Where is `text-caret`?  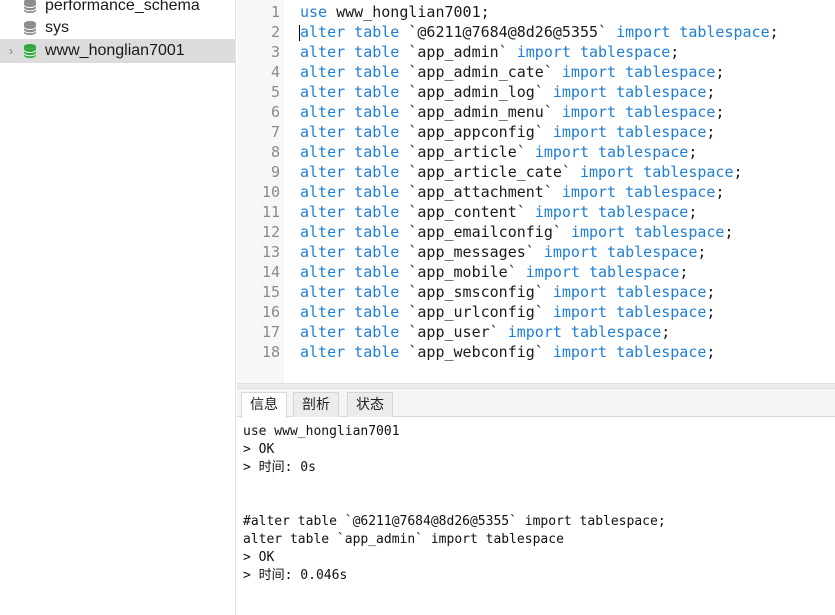
text-caret is located at coordinates (299, 33).